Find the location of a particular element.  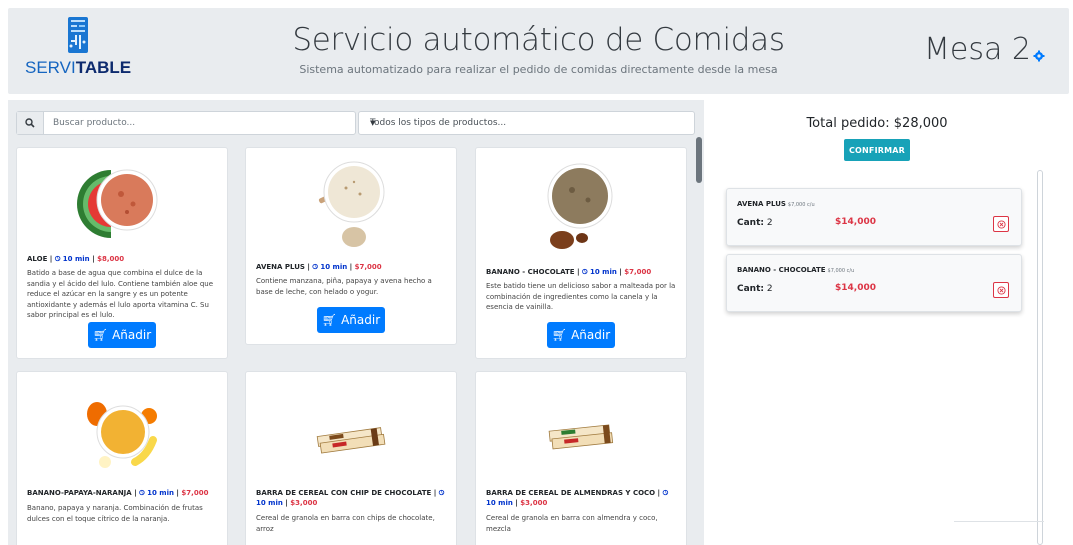

search-addon is located at coordinates (30, 123).